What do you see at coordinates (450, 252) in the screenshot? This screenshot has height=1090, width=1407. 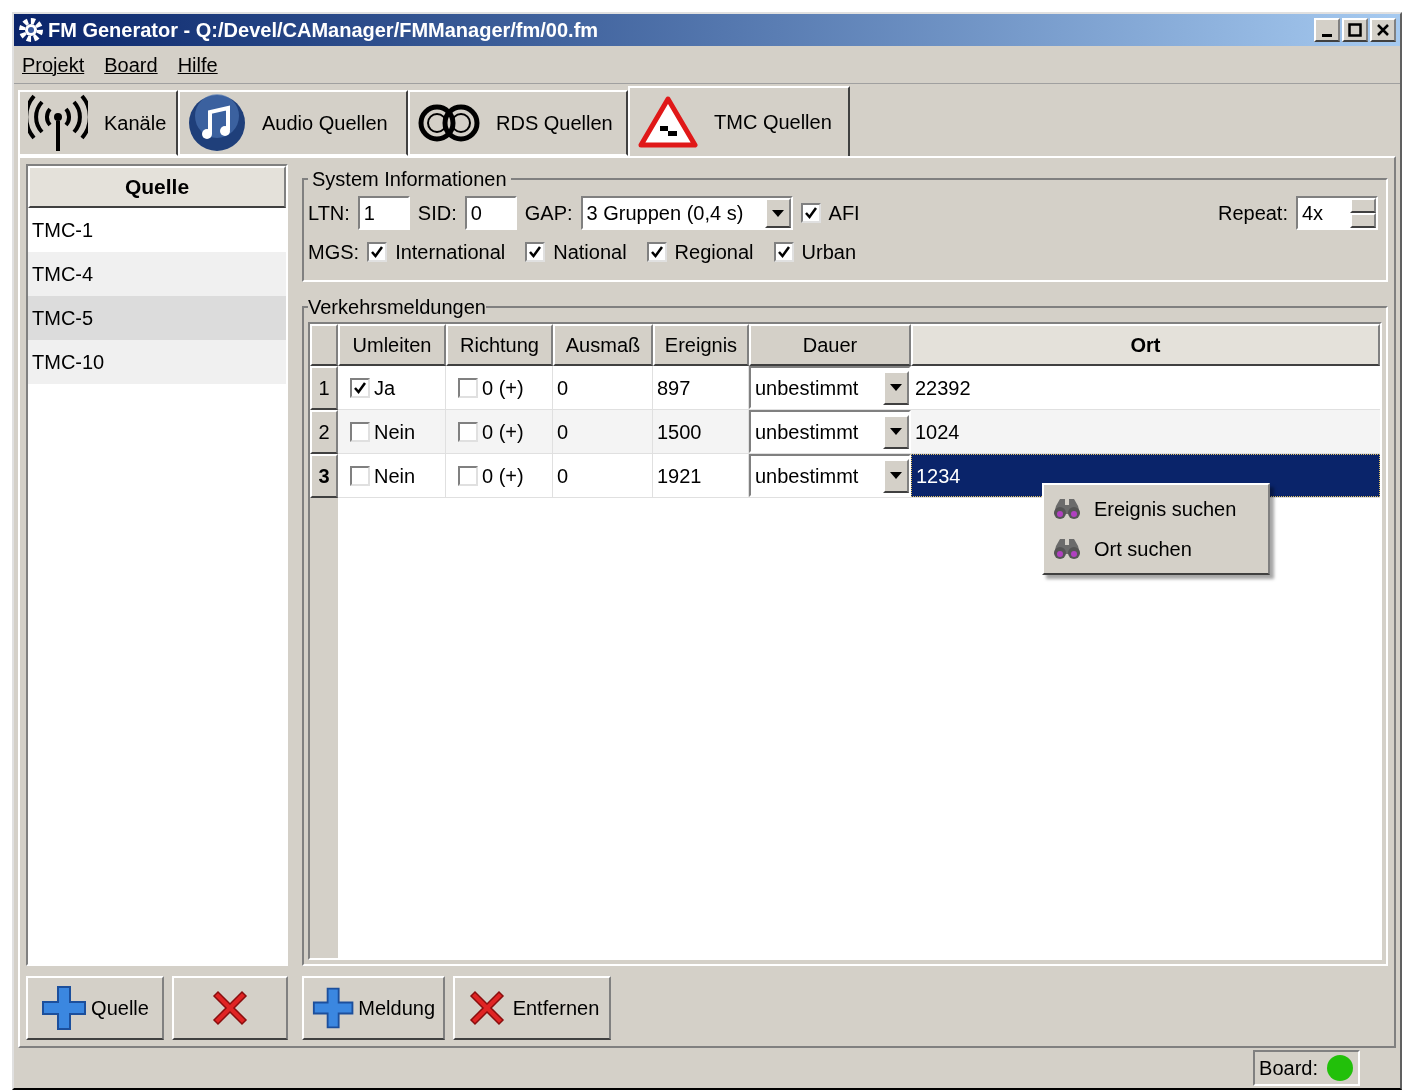 I see `checkbox-label: International` at bounding box center [450, 252].